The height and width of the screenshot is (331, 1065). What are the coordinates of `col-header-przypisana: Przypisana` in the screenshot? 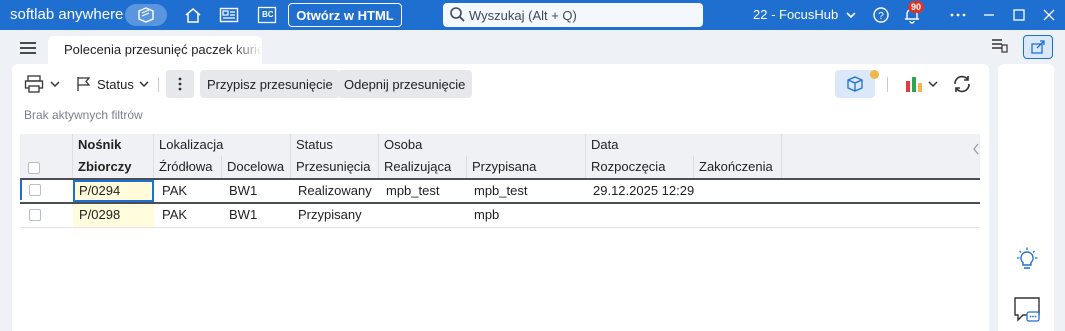 It's located at (526, 167).